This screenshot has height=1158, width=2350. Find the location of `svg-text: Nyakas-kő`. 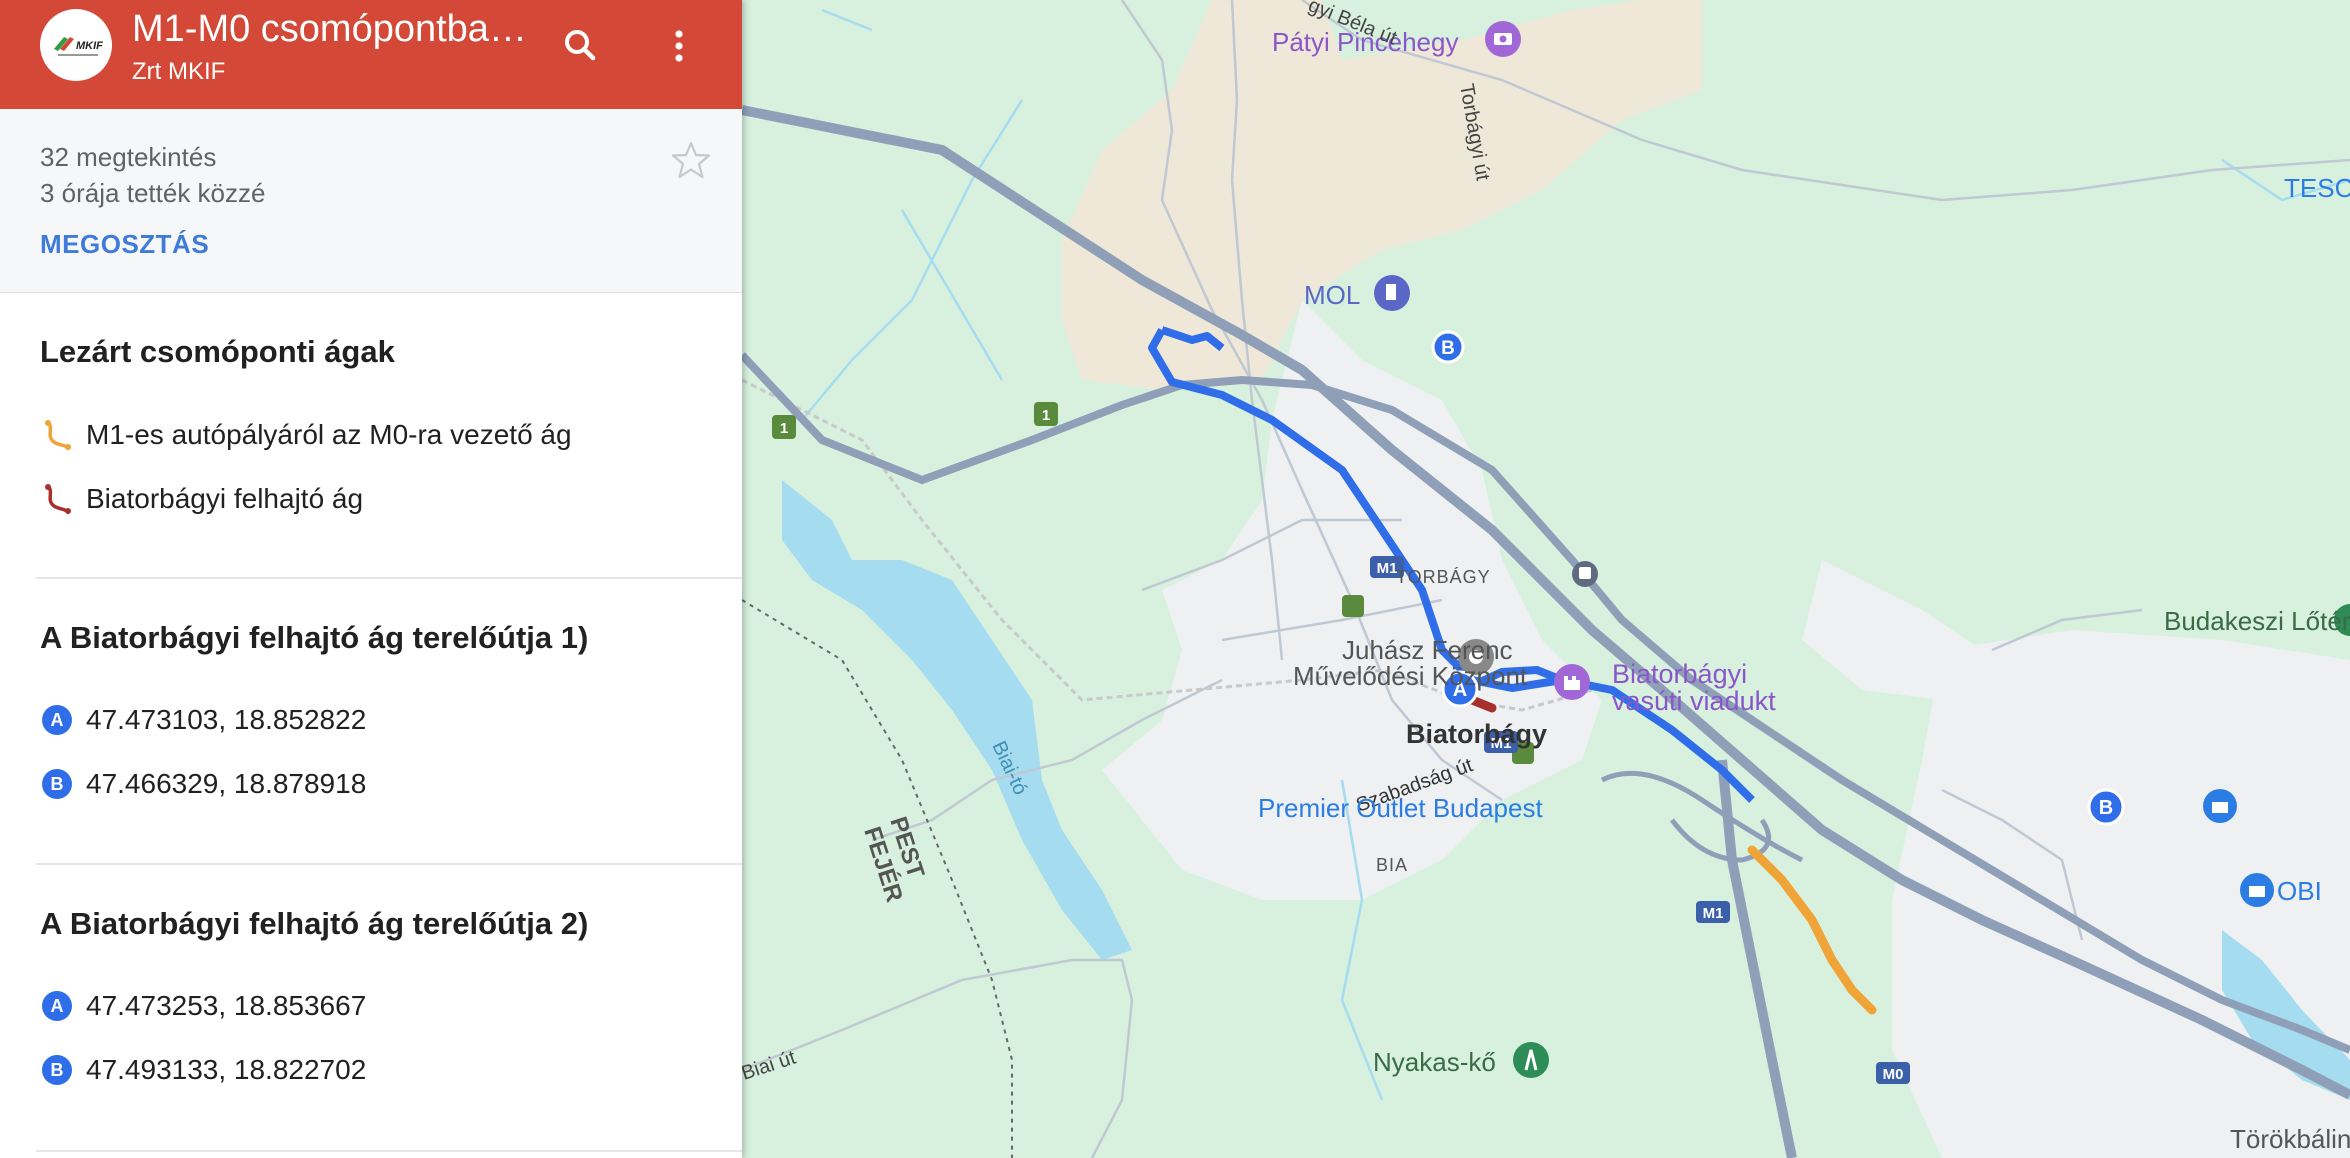

svg-text: Nyakas-kő is located at coordinates (1434, 1062).